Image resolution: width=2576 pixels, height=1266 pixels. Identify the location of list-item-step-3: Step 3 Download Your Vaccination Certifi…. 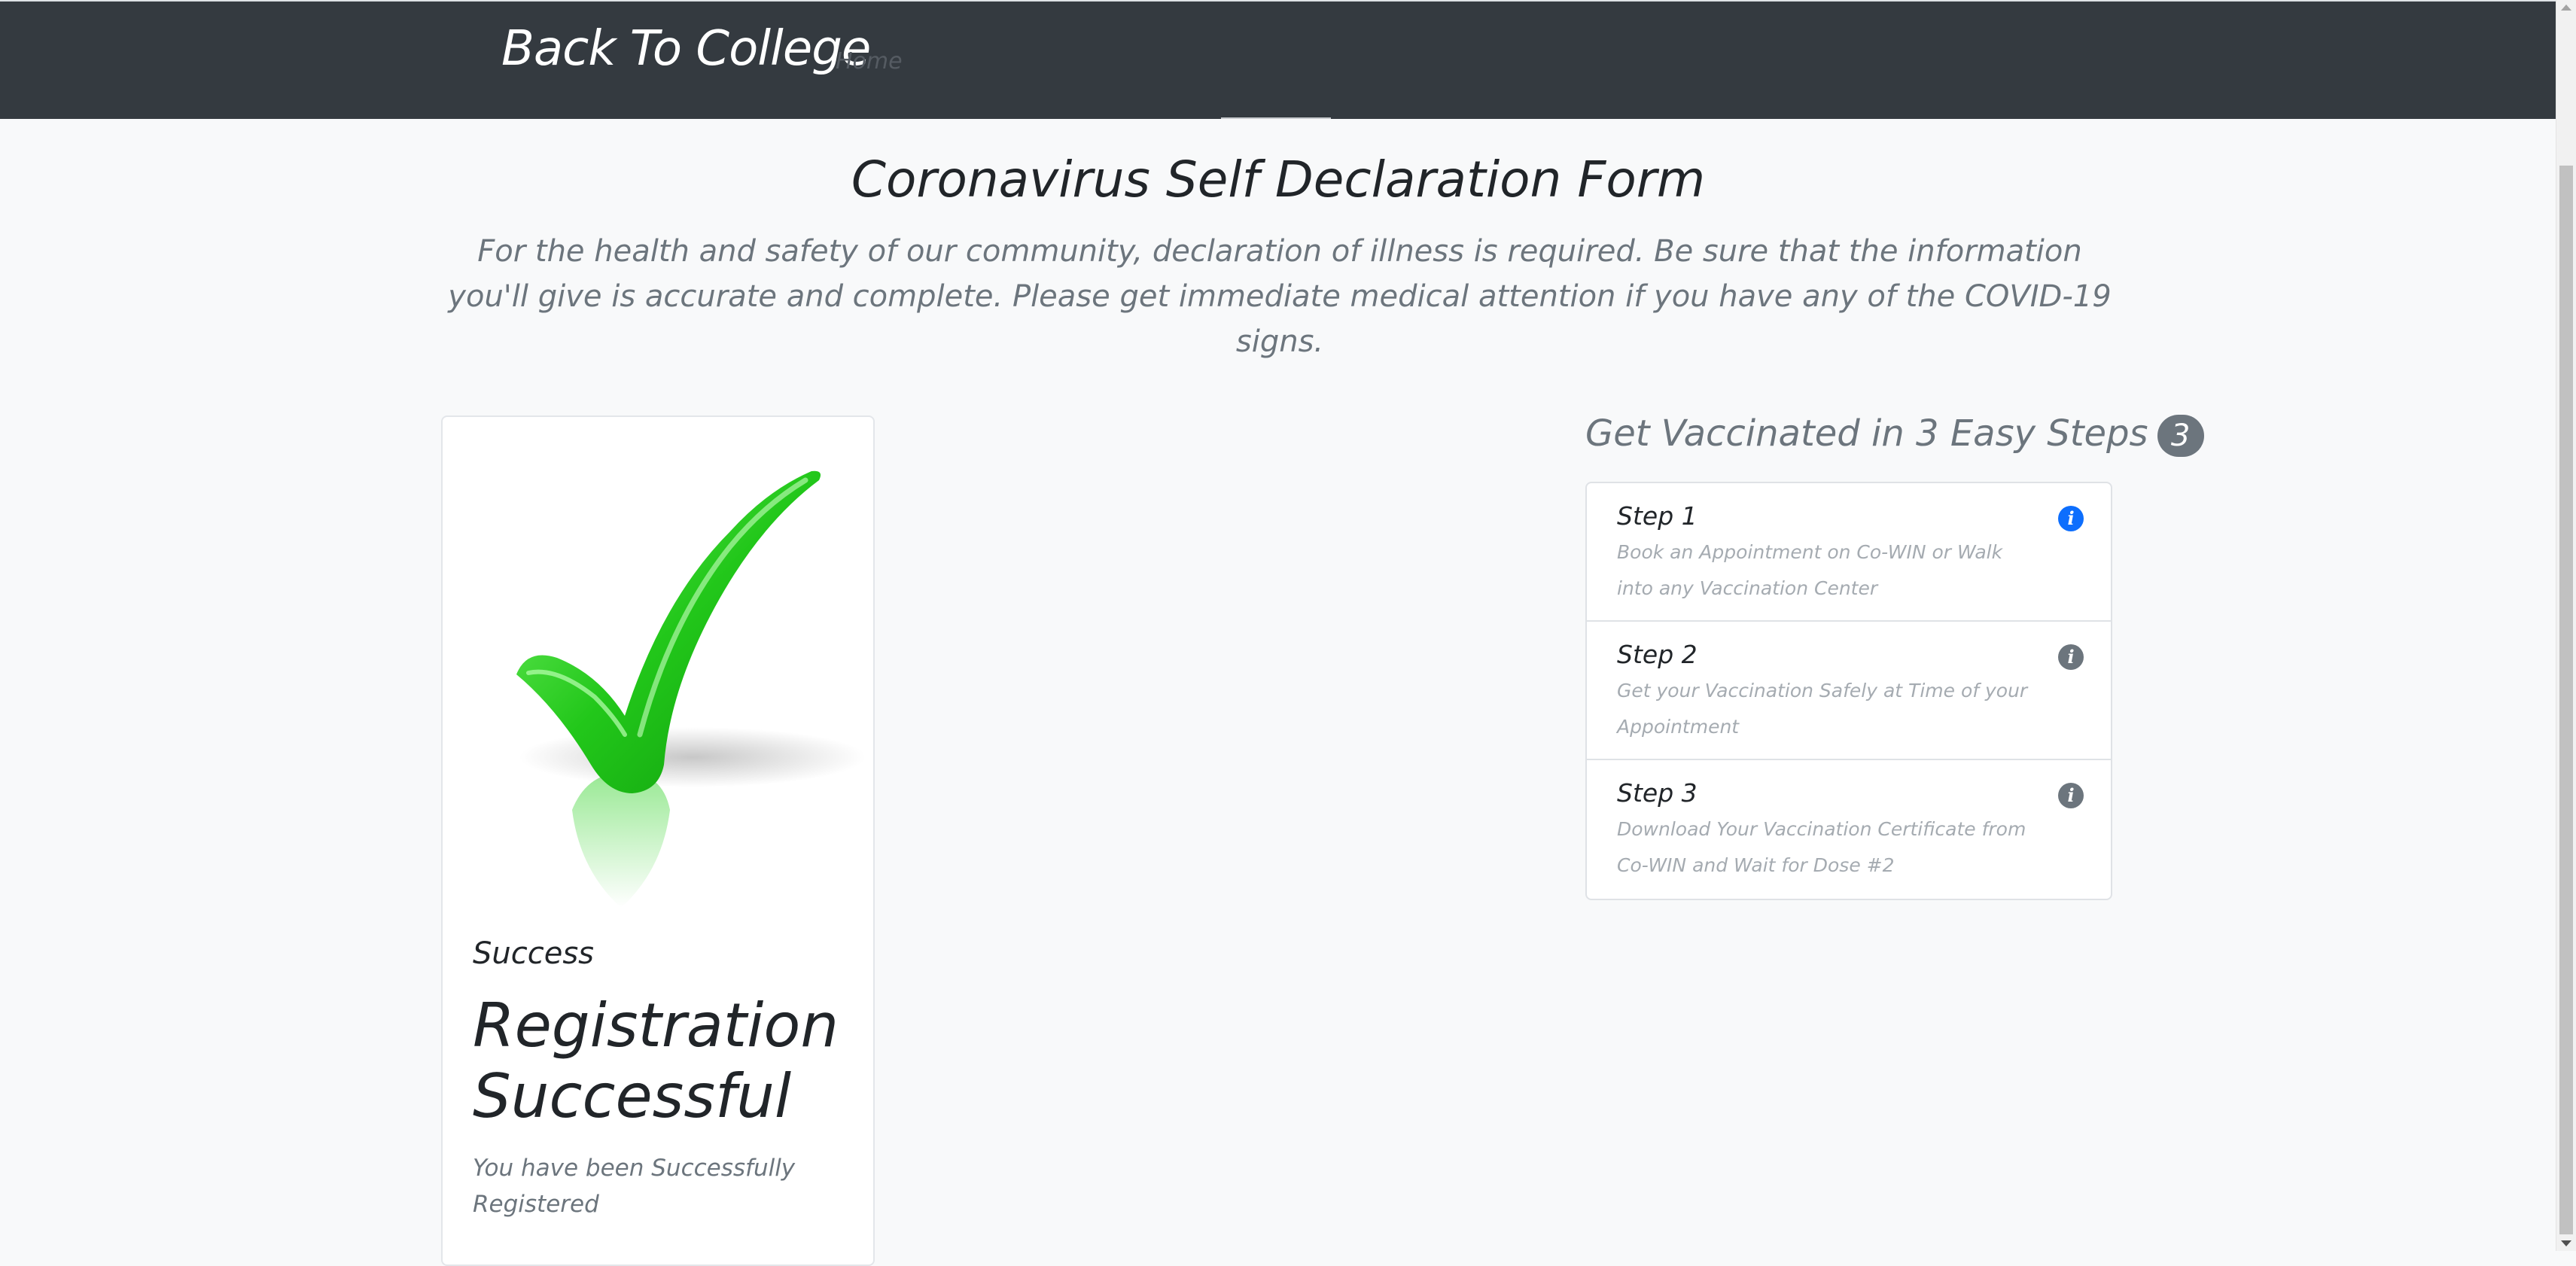
(1849, 829).